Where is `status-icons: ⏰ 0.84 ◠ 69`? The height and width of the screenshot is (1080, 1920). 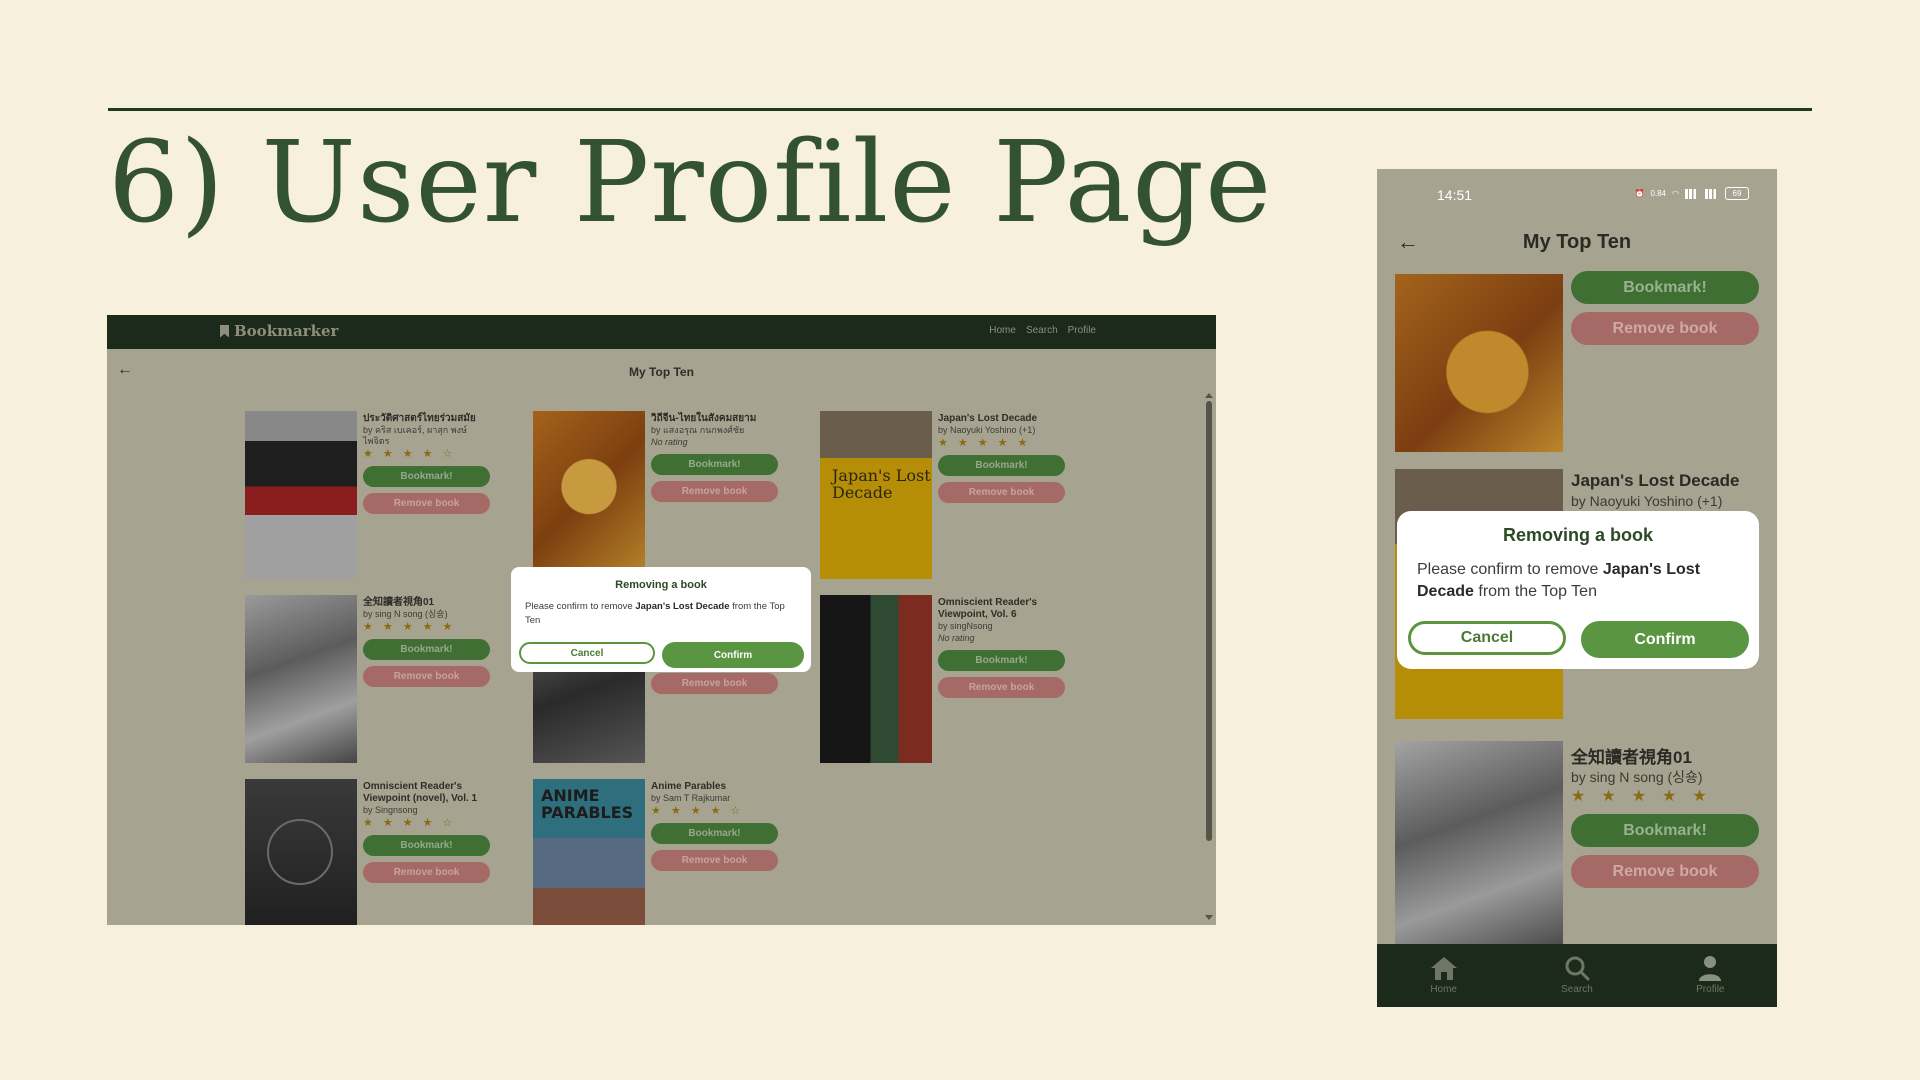 status-icons: ⏰ 0.84 ◠ 69 is located at coordinates (1691, 193).